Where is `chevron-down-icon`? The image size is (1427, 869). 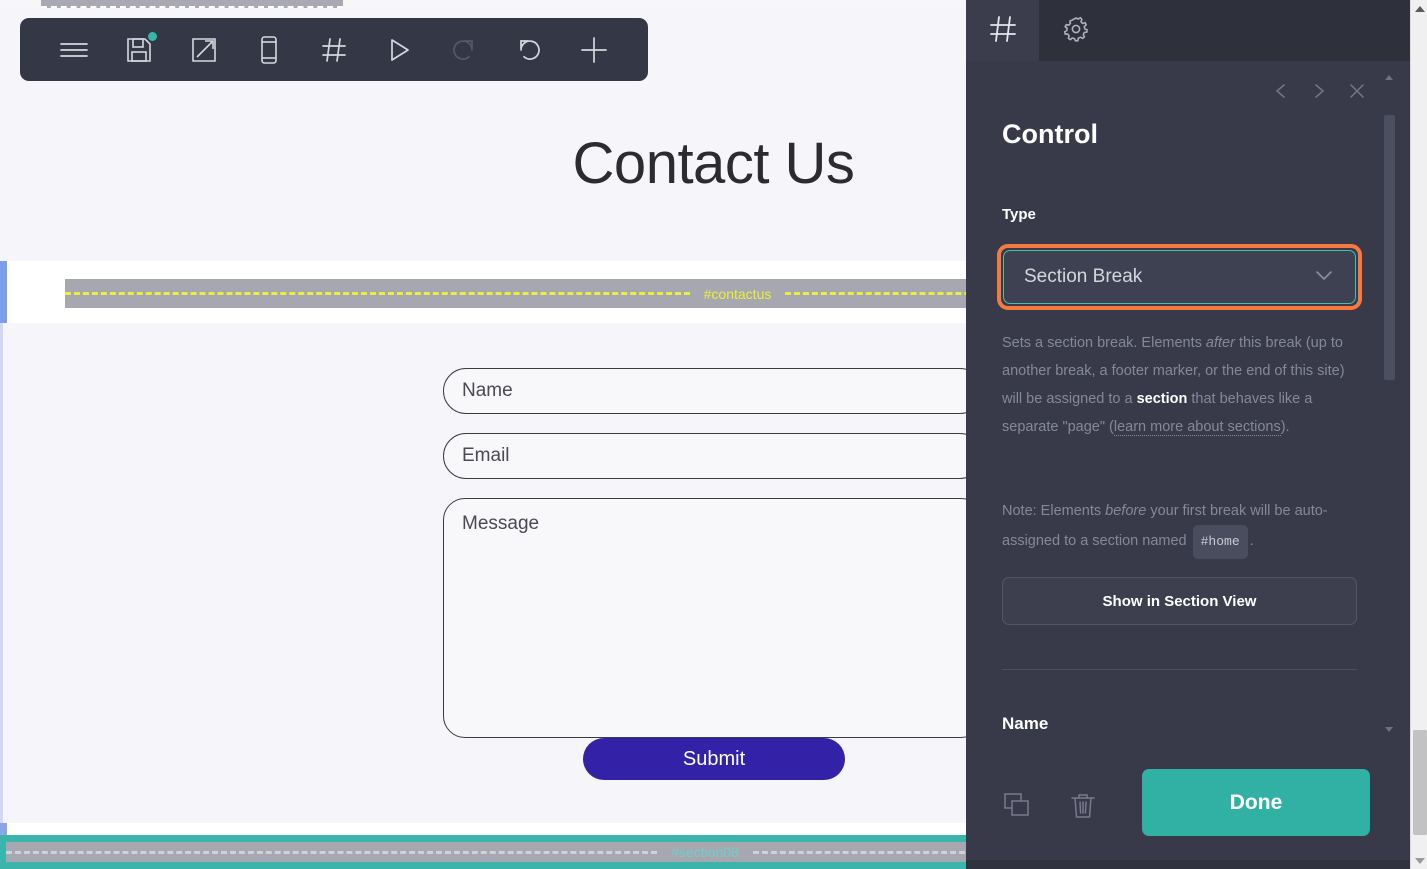 chevron-down-icon is located at coordinates (1324, 277).